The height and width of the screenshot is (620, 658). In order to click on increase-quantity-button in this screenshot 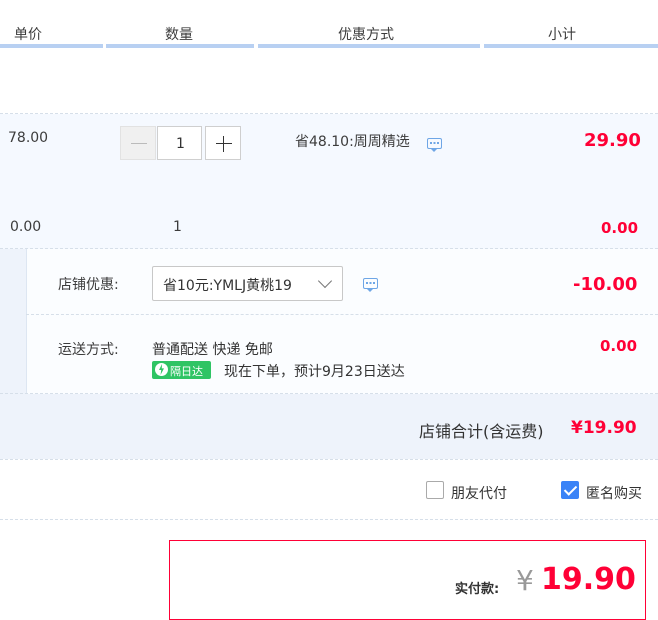, I will do `click(223, 143)`.